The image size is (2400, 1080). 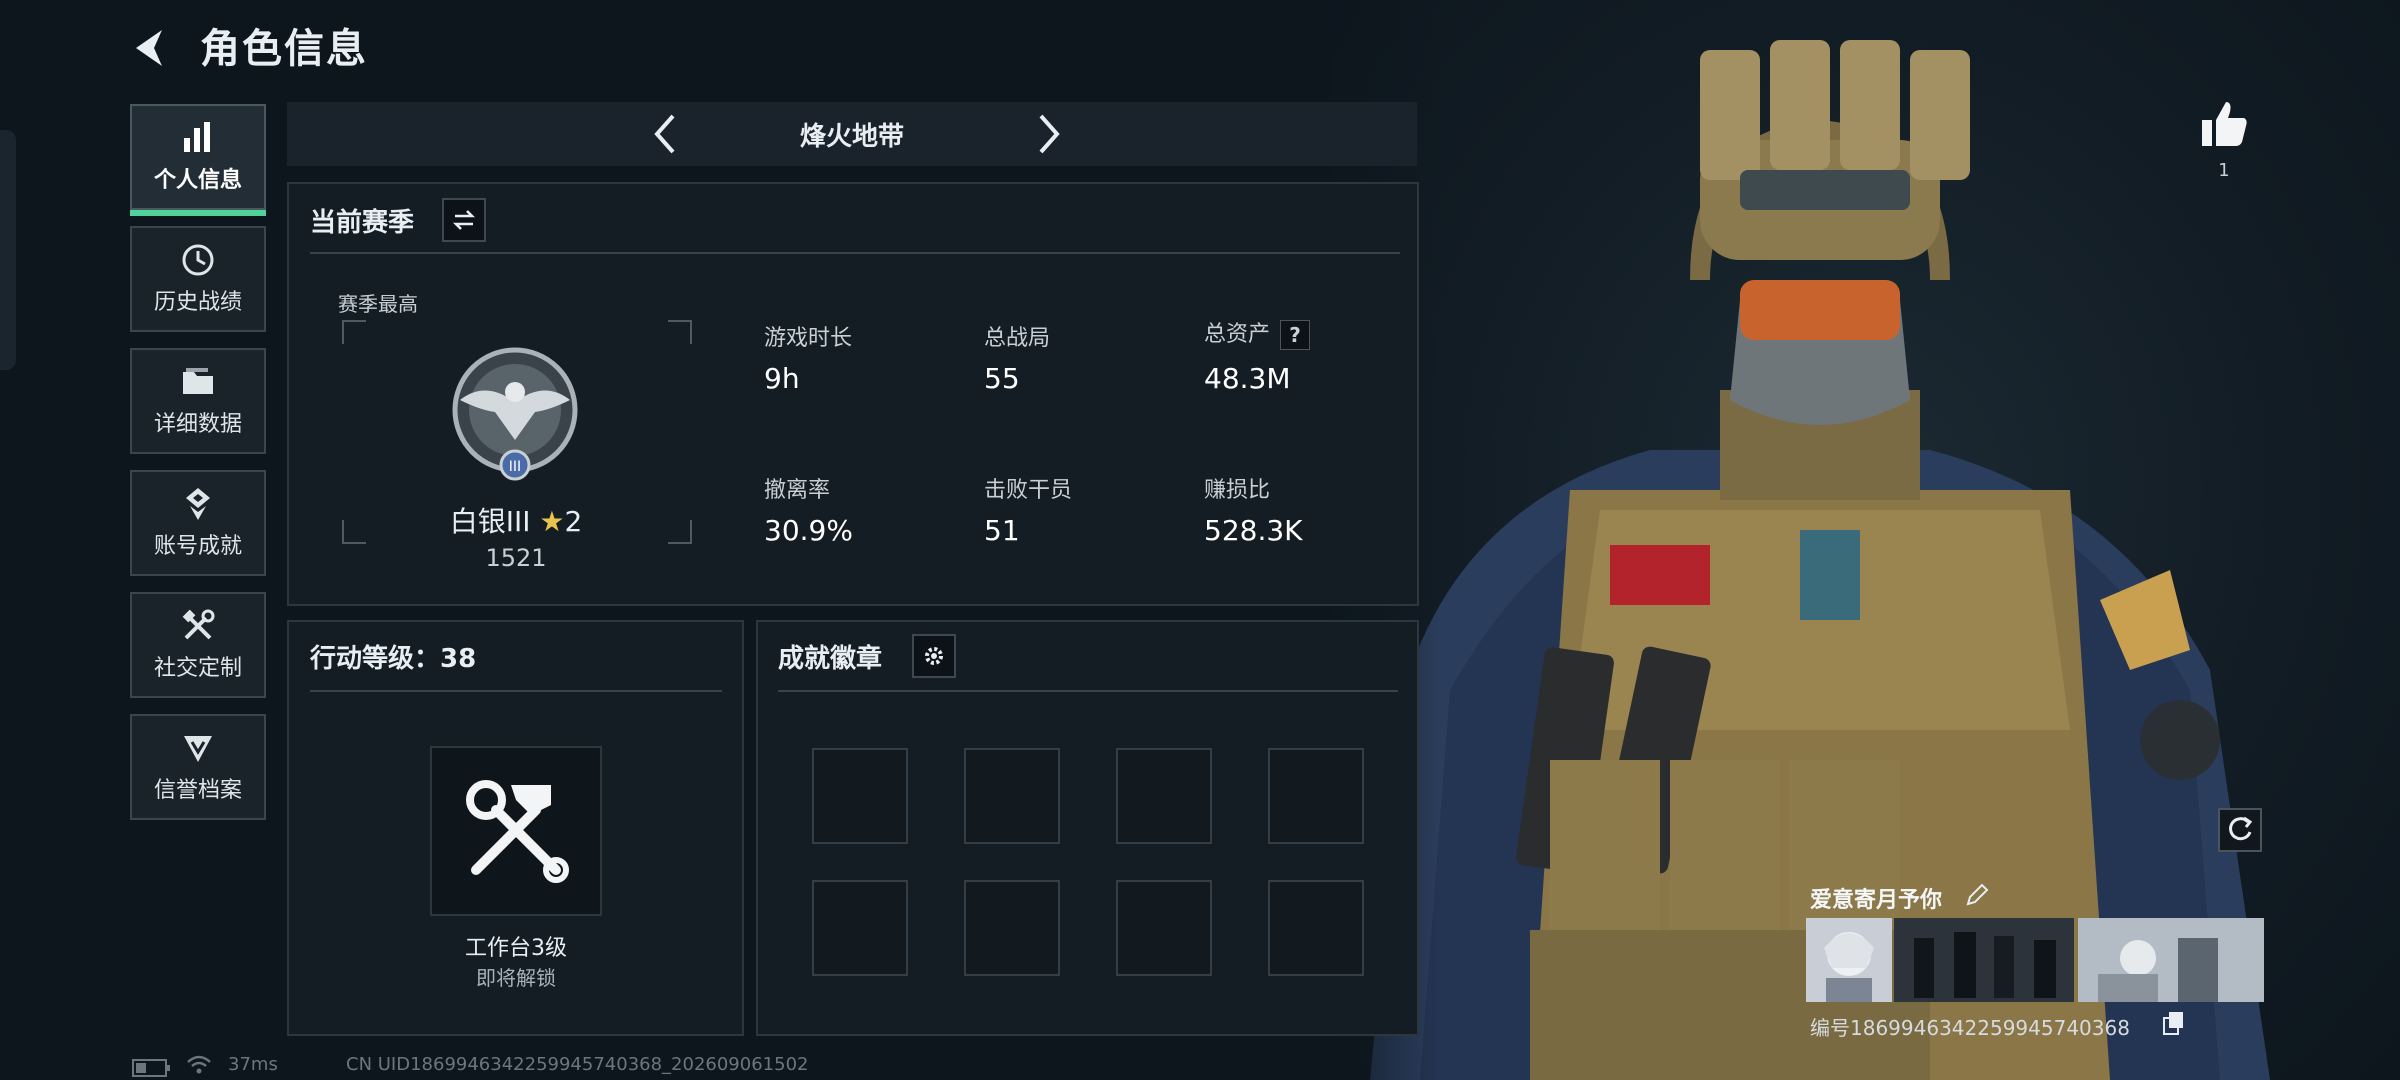 What do you see at coordinates (1017, 338) in the screenshot?
I see `stat-label-matches: 总战局` at bounding box center [1017, 338].